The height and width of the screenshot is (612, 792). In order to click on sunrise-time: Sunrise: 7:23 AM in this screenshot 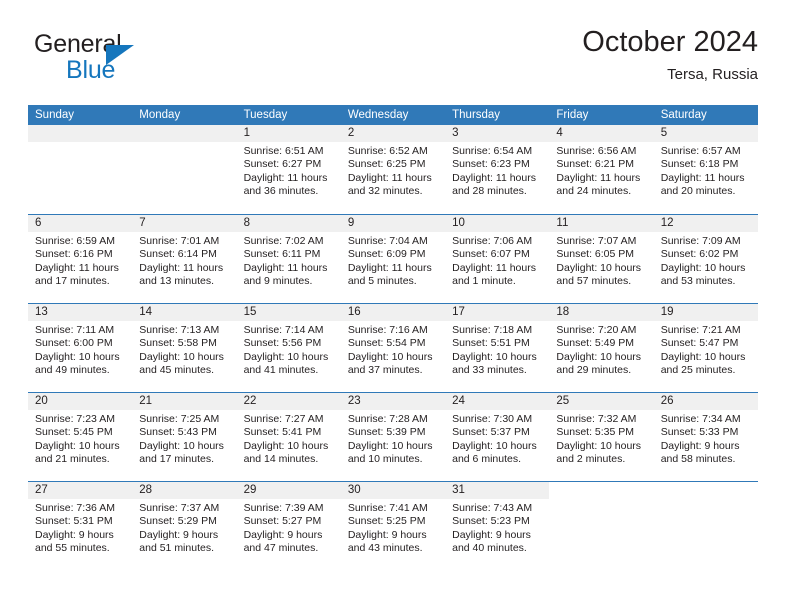, I will do `click(75, 419)`.